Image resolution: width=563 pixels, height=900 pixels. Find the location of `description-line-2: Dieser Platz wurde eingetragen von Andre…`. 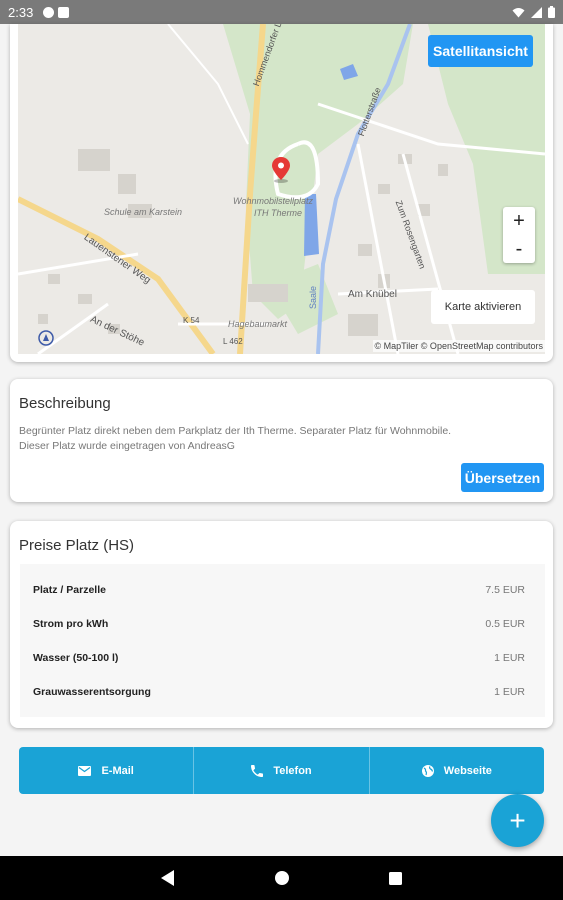

description-line-2: Dieser Platz wurde eingetragen von Andre… is located at coordinates (127, 446).